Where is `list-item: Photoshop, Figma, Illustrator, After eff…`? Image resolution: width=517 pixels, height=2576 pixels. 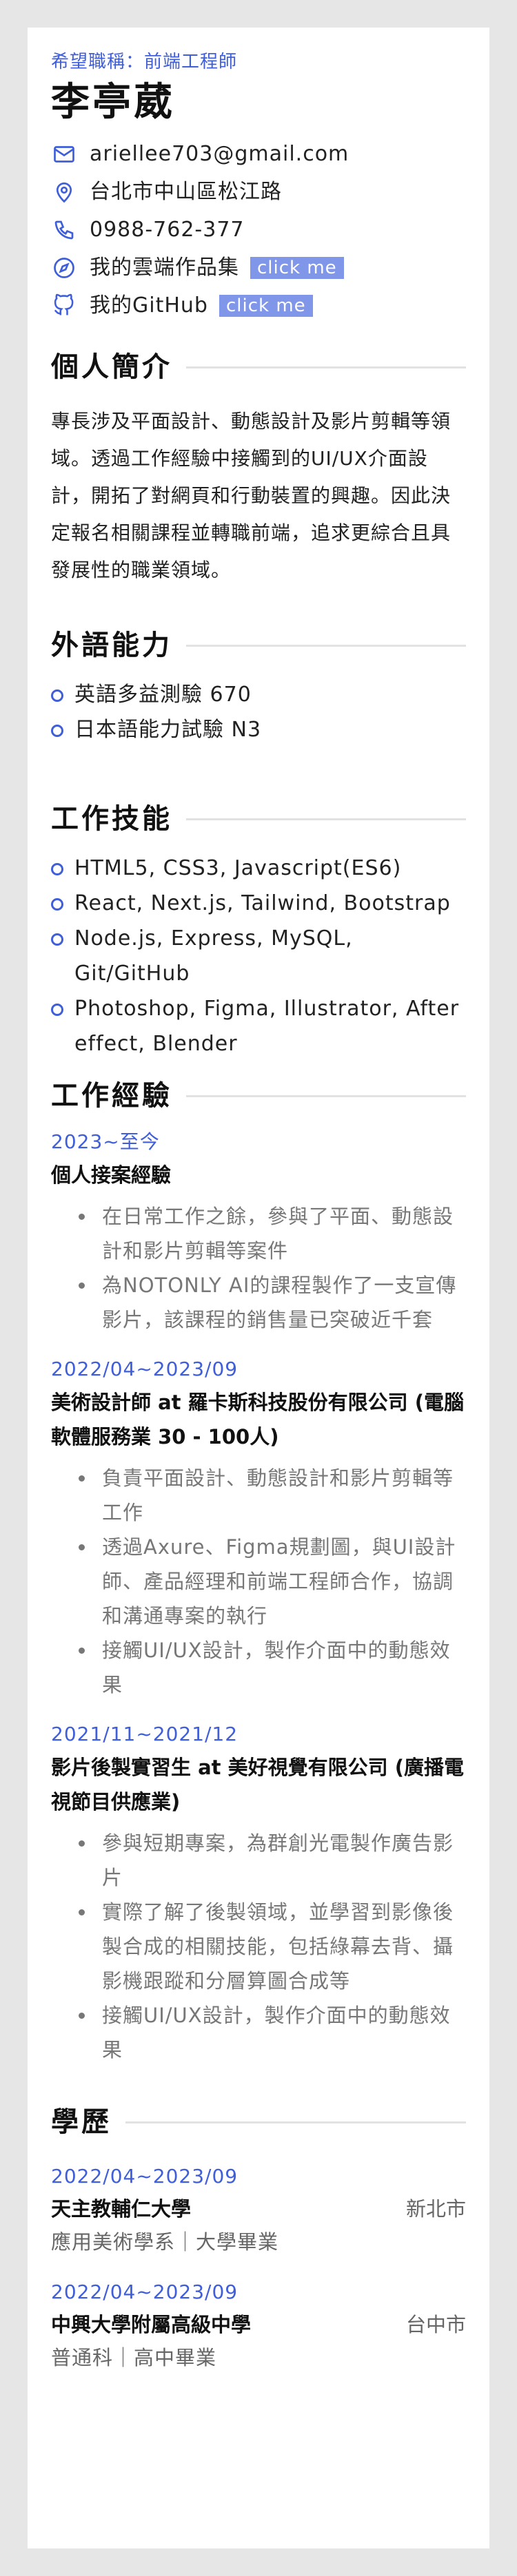
list-item: Photoshop, Figma, Illustrator, After eff… is located at coordinates (258, 1026).